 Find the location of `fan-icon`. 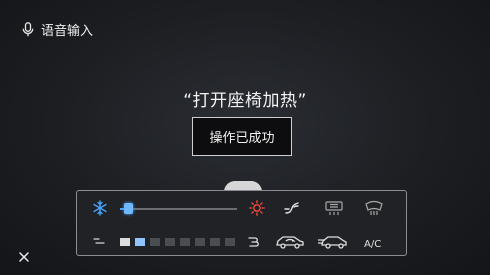

fan-icon is located at coordinates (99, 241).